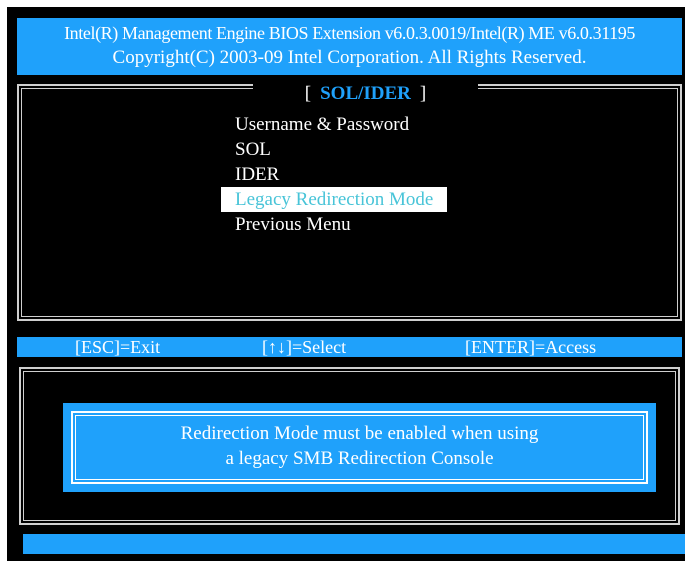  What do you see at coordinates (118, 347) in the screenshot?
I see `esc-exit-hint: [ESC]=Exit` at bounding box center [118, 347].